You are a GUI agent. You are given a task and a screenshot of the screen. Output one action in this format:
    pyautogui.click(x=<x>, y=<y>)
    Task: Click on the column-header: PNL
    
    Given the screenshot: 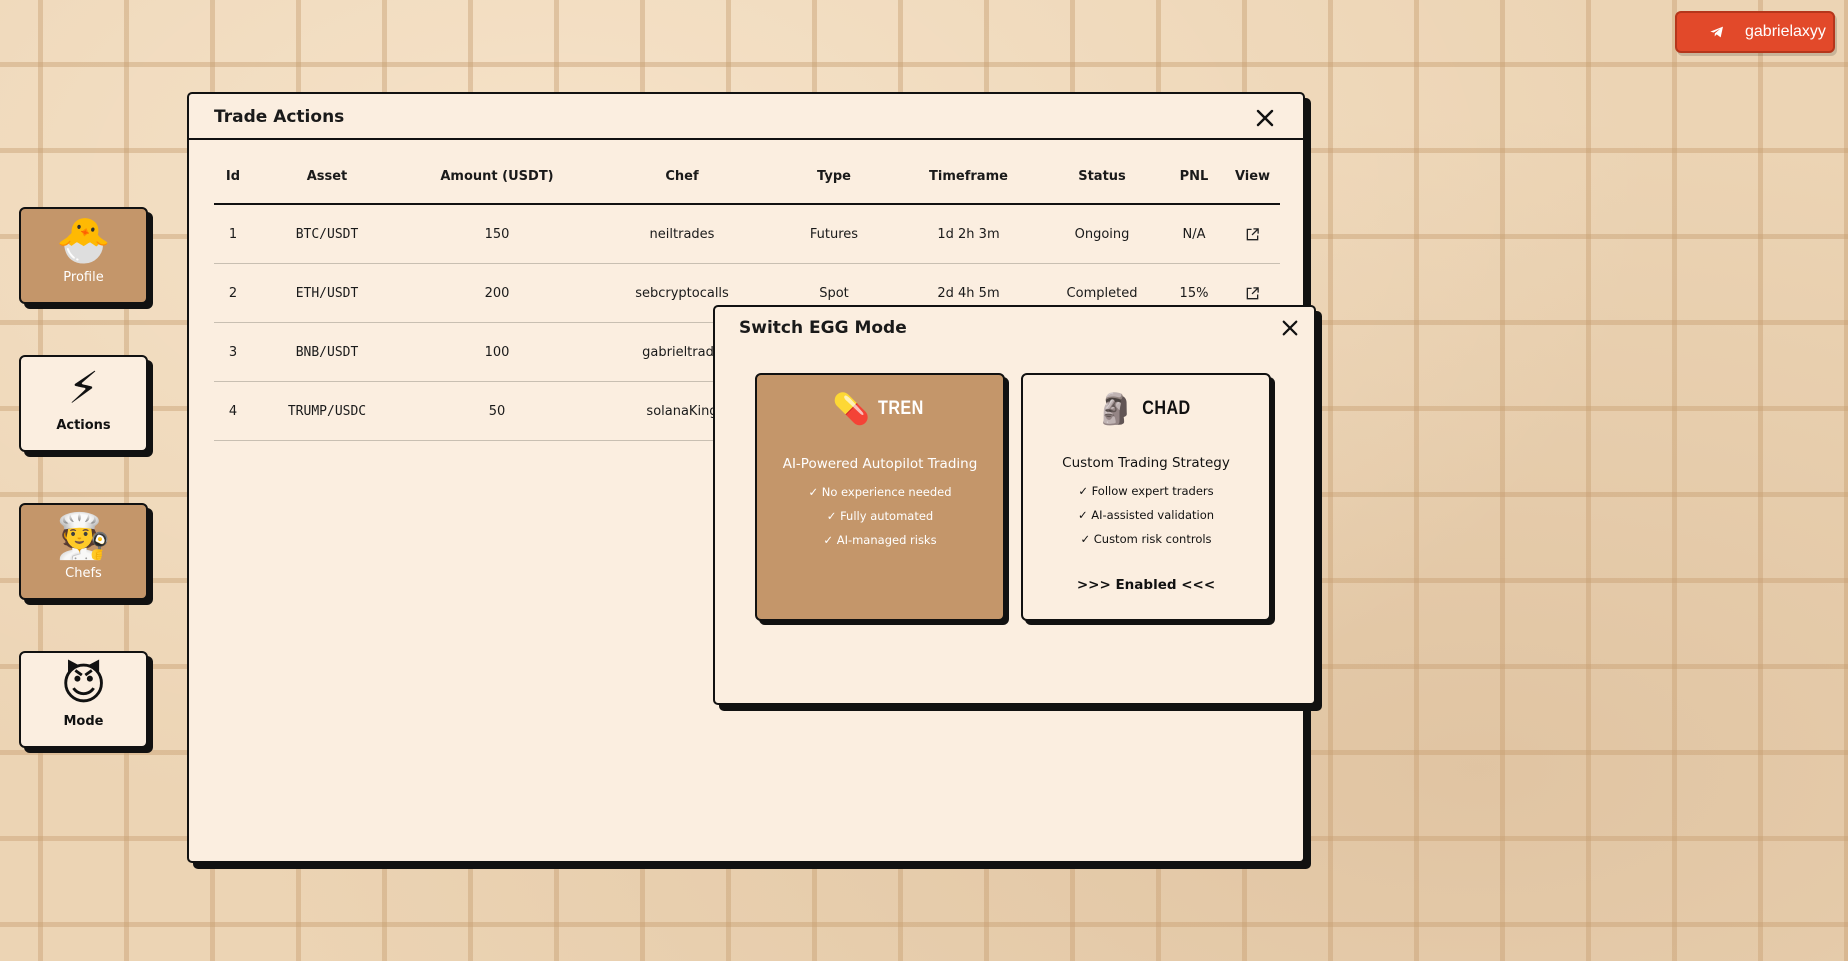 What is the action you would take?
    pyautogui.click(x=1194, y=177)
    